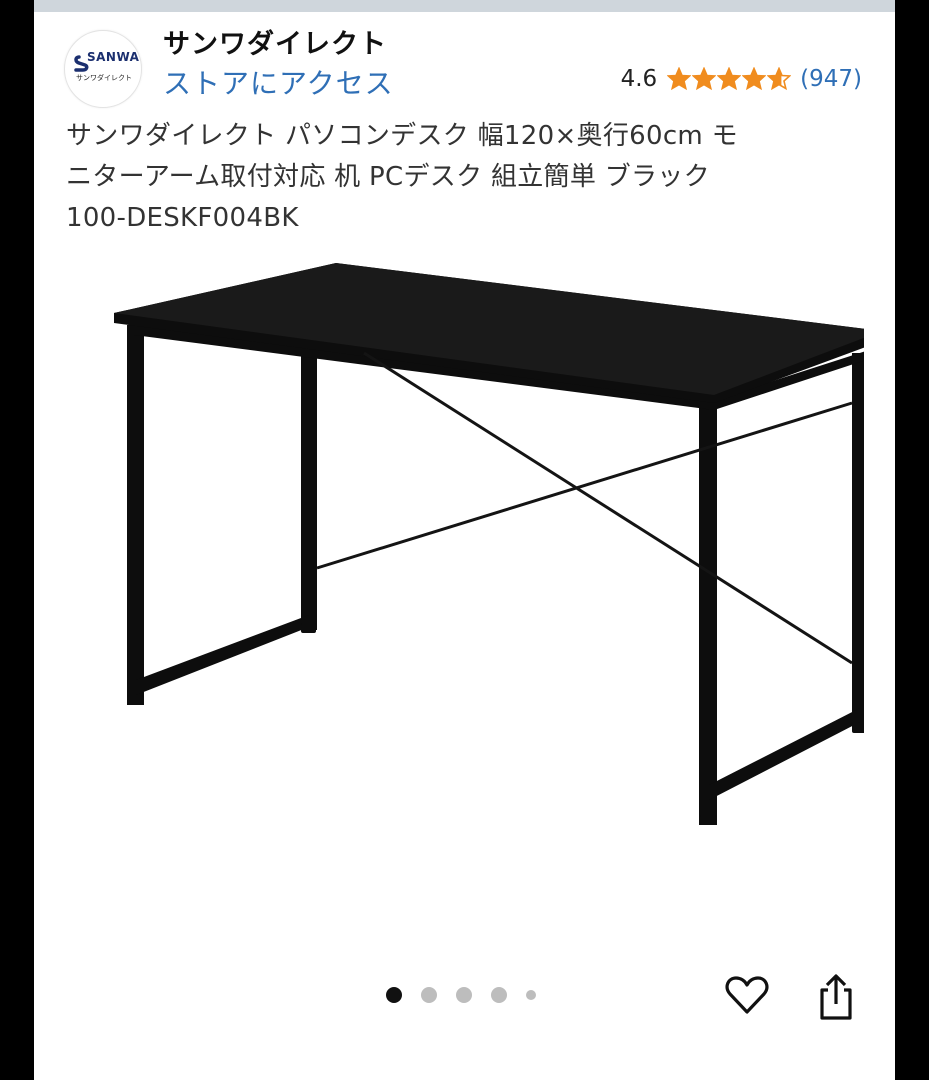  Describe the element at coordinates (388, 177) in the screenshot. I see `product-title-line: ニターアーム取付対応 机 PCデスク 組立簡単 ブラック` at that location.